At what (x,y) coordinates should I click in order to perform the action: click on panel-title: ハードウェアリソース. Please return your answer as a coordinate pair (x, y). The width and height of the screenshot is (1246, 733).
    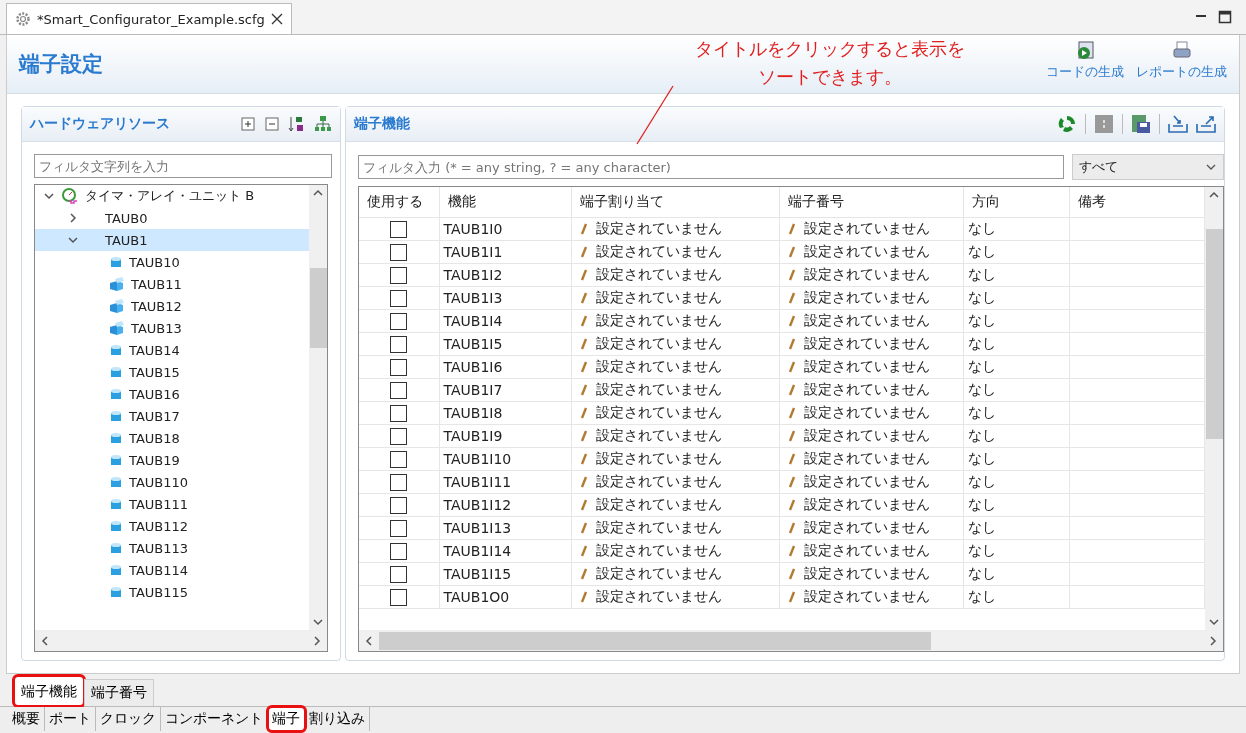
    Looking at the image, I should click on (100, 124).